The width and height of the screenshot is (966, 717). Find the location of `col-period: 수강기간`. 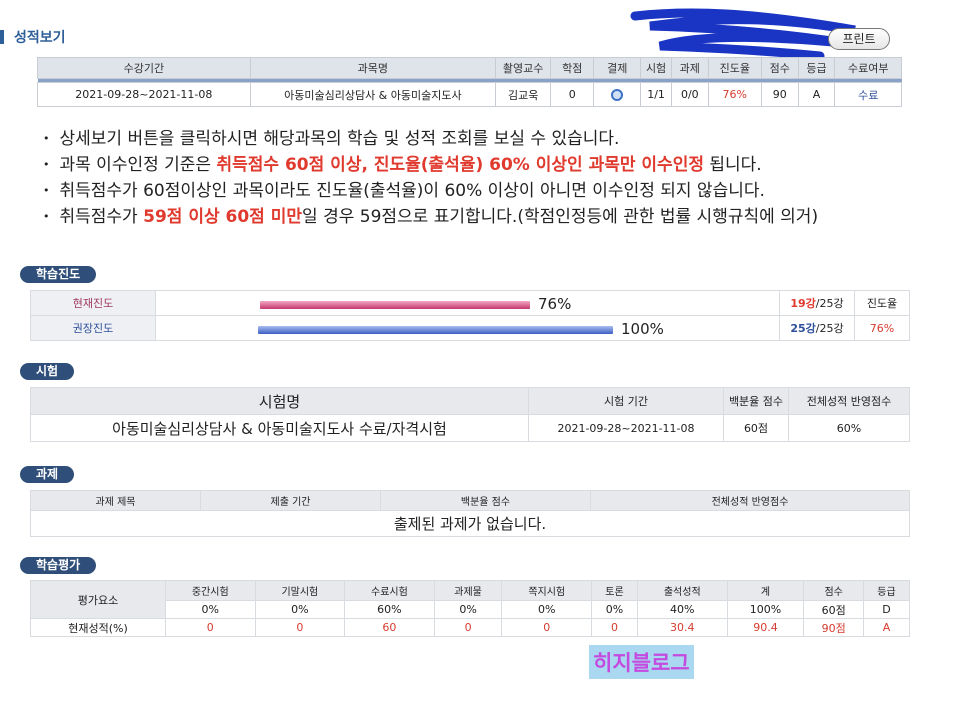

col-period: 수강기간 is located at coordinates (144, 68).